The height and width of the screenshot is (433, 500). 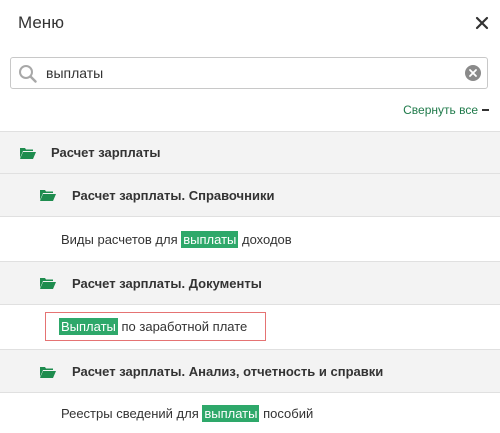 What do you see at coordinates (473, 73) in the screenshot?
I see `clear-icon` at bounding box center [473, 73].